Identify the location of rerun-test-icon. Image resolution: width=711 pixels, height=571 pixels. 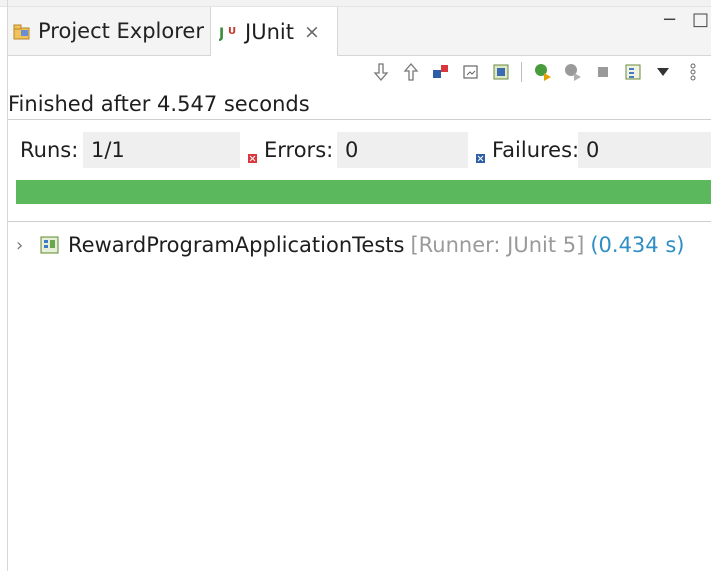
(543, 72).